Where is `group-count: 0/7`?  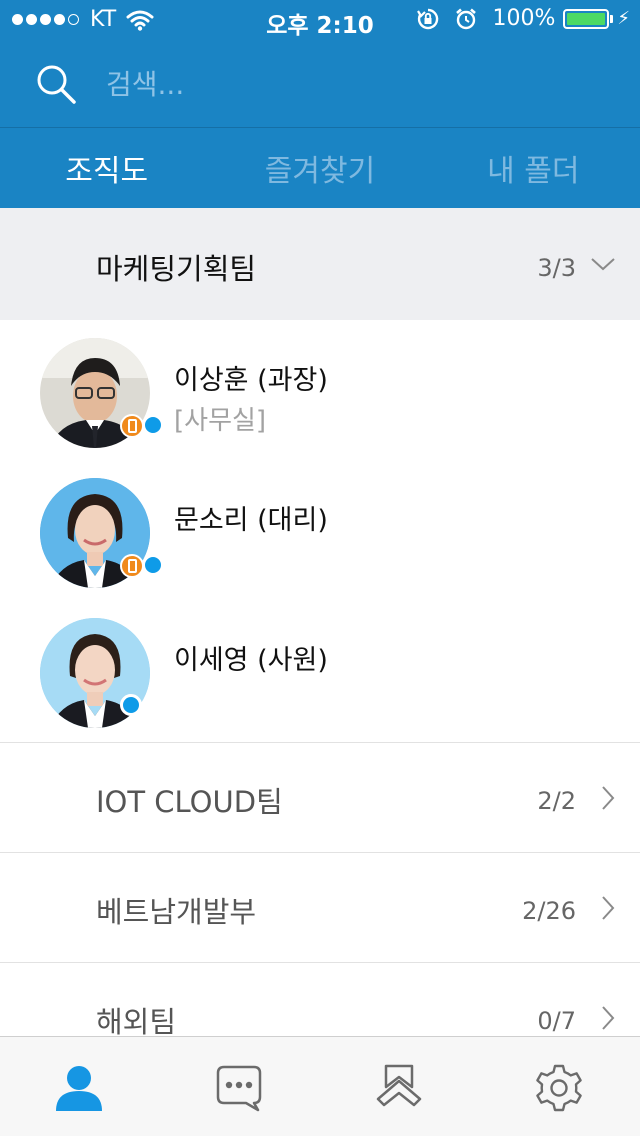 group-count: 0/7 is located at coordinates (556, 1021).